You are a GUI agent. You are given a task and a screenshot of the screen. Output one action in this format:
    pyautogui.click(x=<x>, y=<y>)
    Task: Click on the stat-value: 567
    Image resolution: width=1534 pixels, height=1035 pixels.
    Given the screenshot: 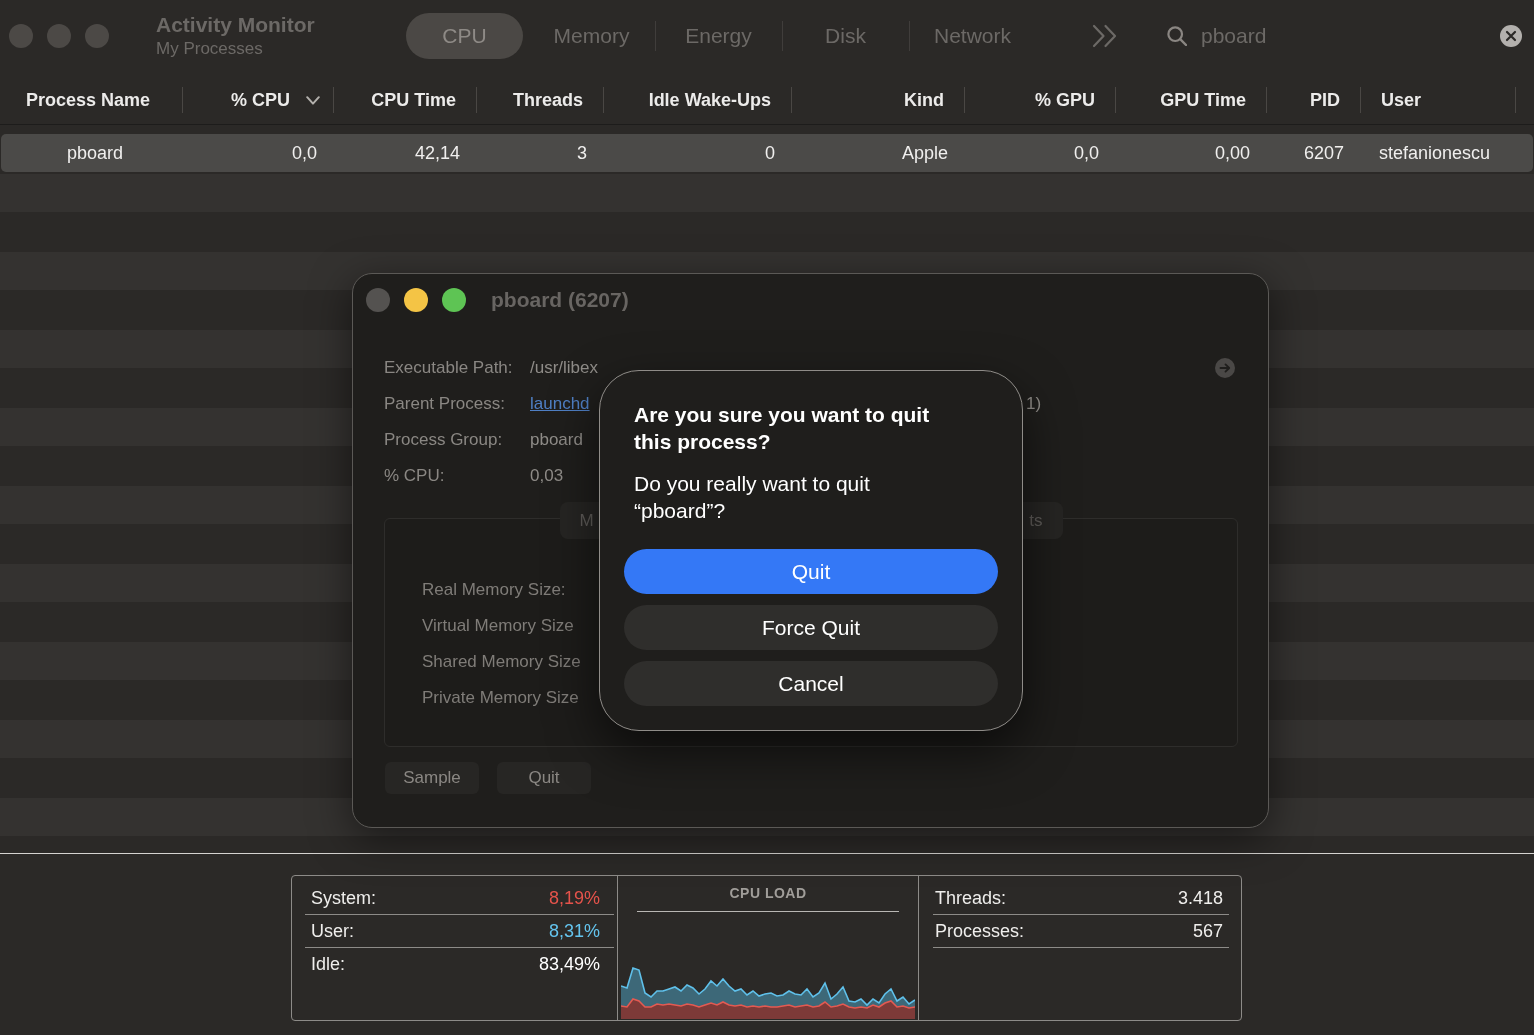 What is the action you would take?
    pyautogui.click(x=1207, y=931)
    